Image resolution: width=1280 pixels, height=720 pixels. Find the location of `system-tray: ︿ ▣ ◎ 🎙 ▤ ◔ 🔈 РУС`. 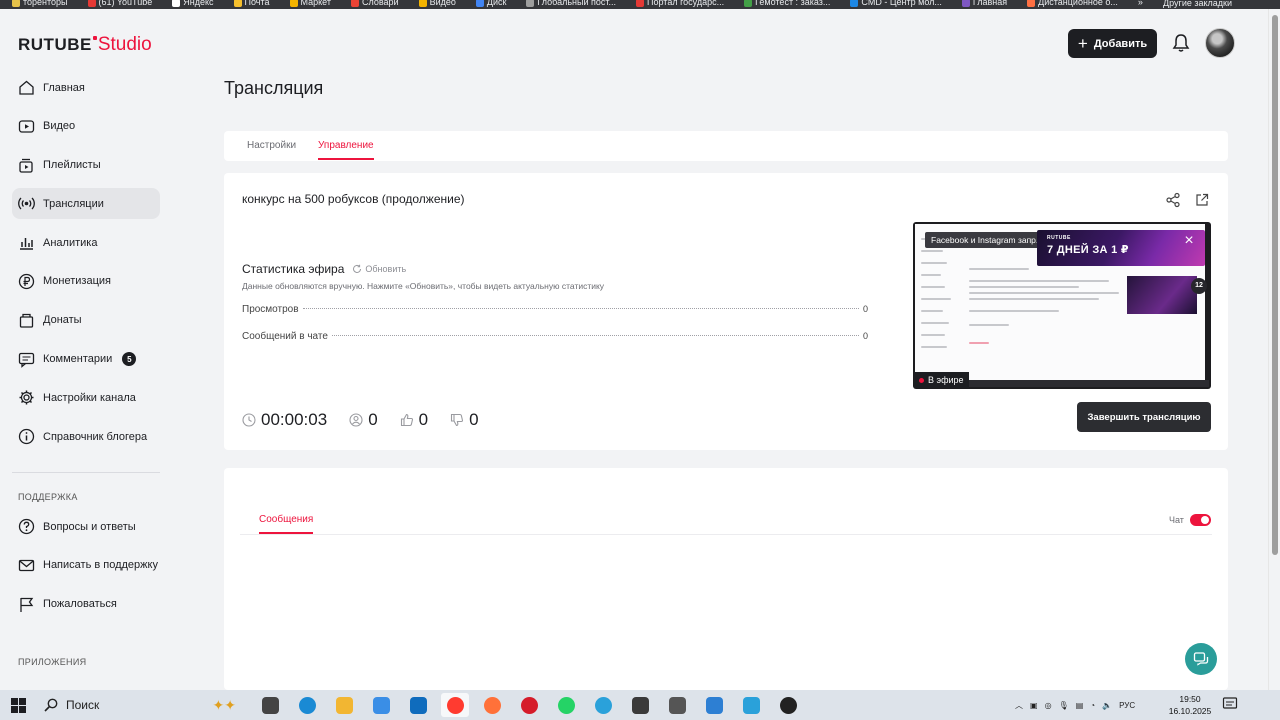

system-tray: ︿ ▣ ◎ 🎙 ▤ ◔ 🔈 РУС is located at coordinates (1075, 705).